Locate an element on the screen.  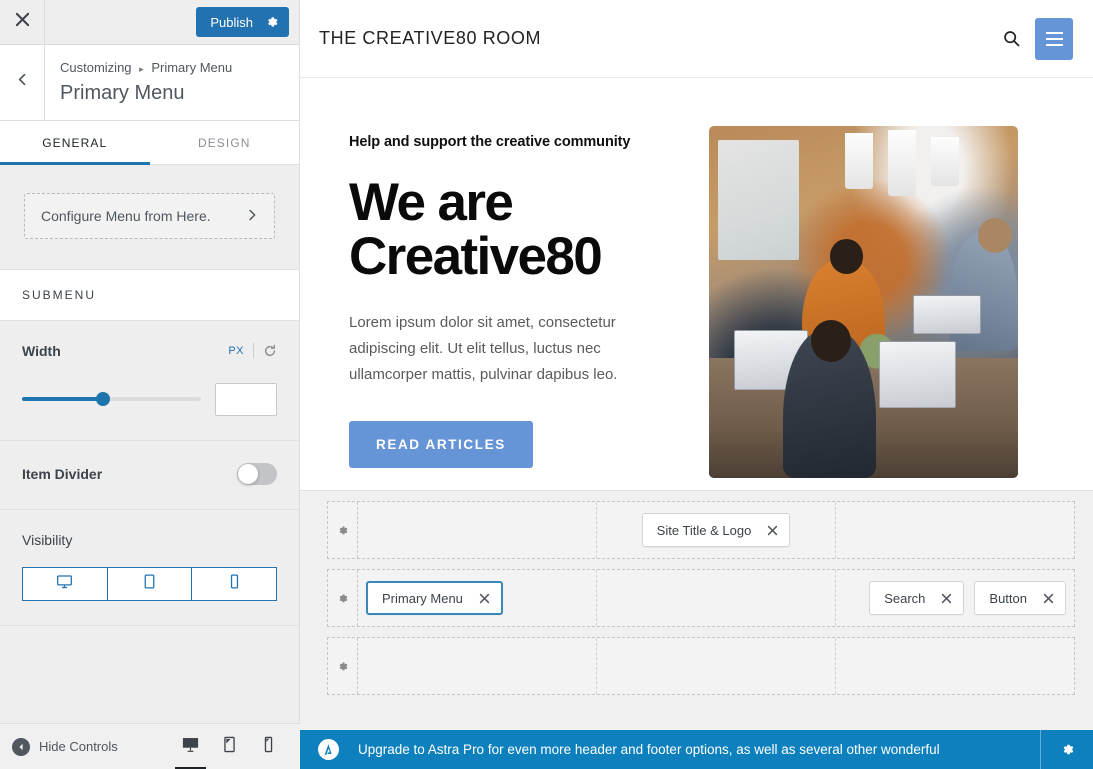
configure-menu-button: Configure Menu from Here. is located at coordinates (149, 215).